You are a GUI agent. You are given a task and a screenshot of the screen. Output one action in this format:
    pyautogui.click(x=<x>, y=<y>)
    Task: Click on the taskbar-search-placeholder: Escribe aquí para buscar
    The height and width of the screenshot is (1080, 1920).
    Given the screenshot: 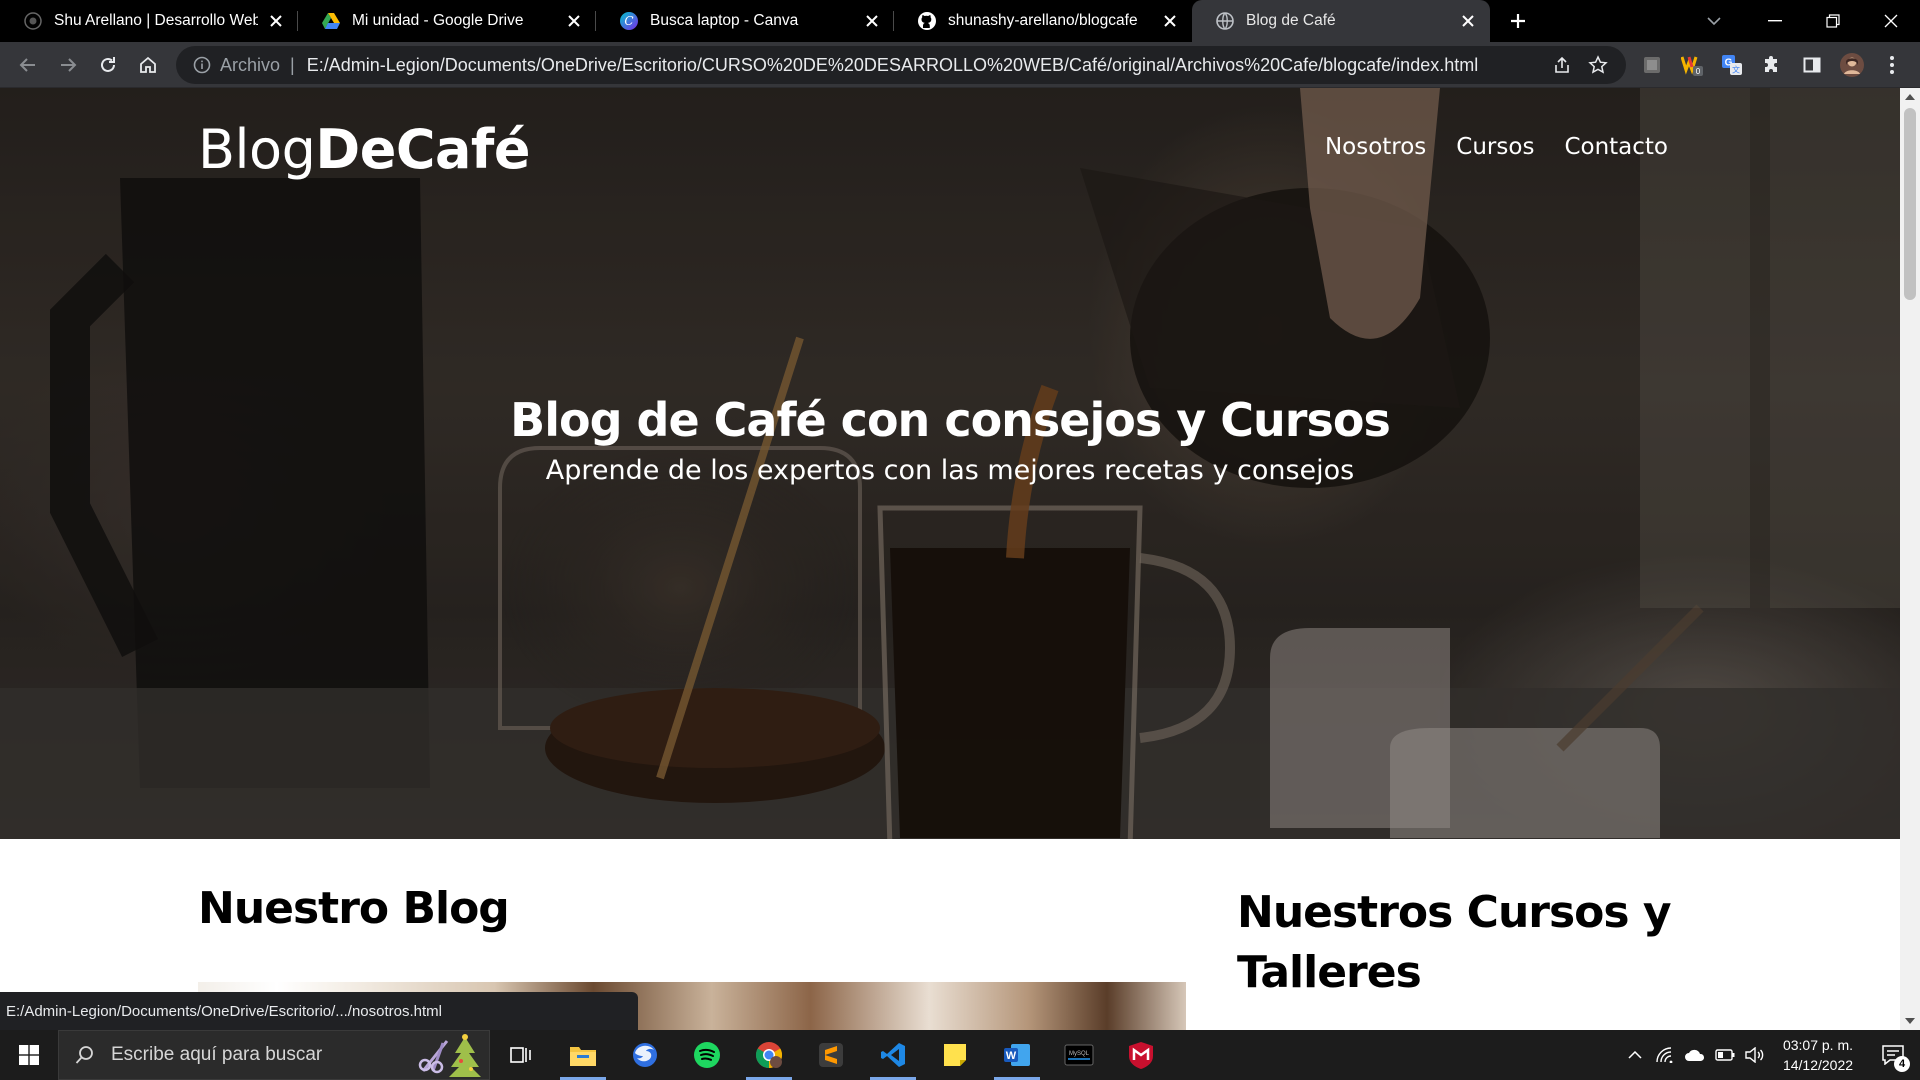 What is the action you would take?
    pyautogui.click(x=217, y=1054)
    